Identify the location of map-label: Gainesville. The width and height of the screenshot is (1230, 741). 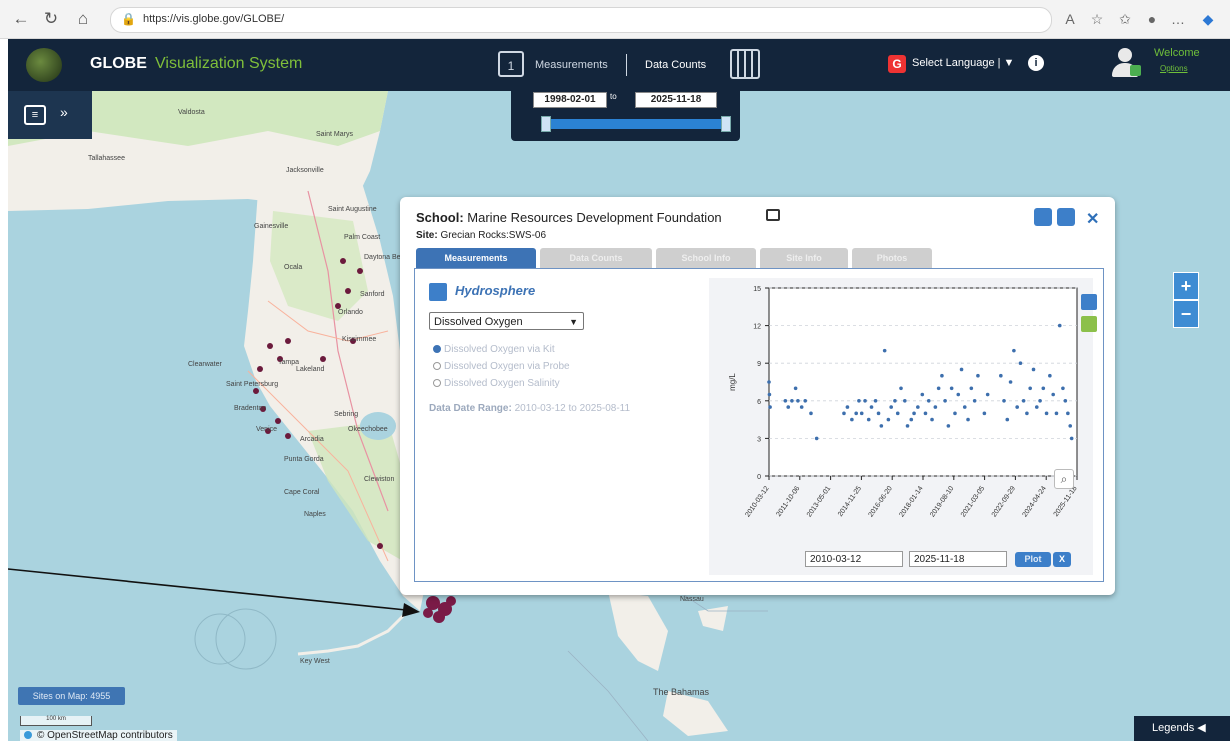
(271, 226).